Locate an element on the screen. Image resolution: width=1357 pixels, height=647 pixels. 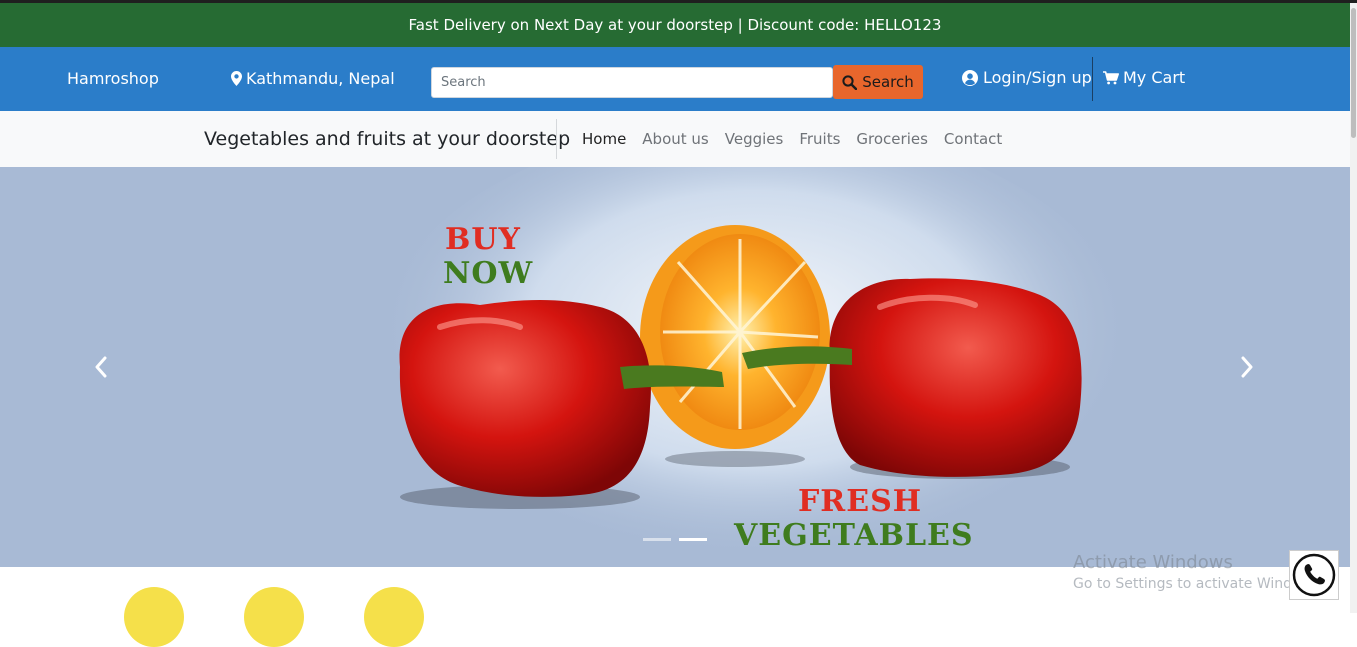
nav-separator is located at coordinates (556, 139).